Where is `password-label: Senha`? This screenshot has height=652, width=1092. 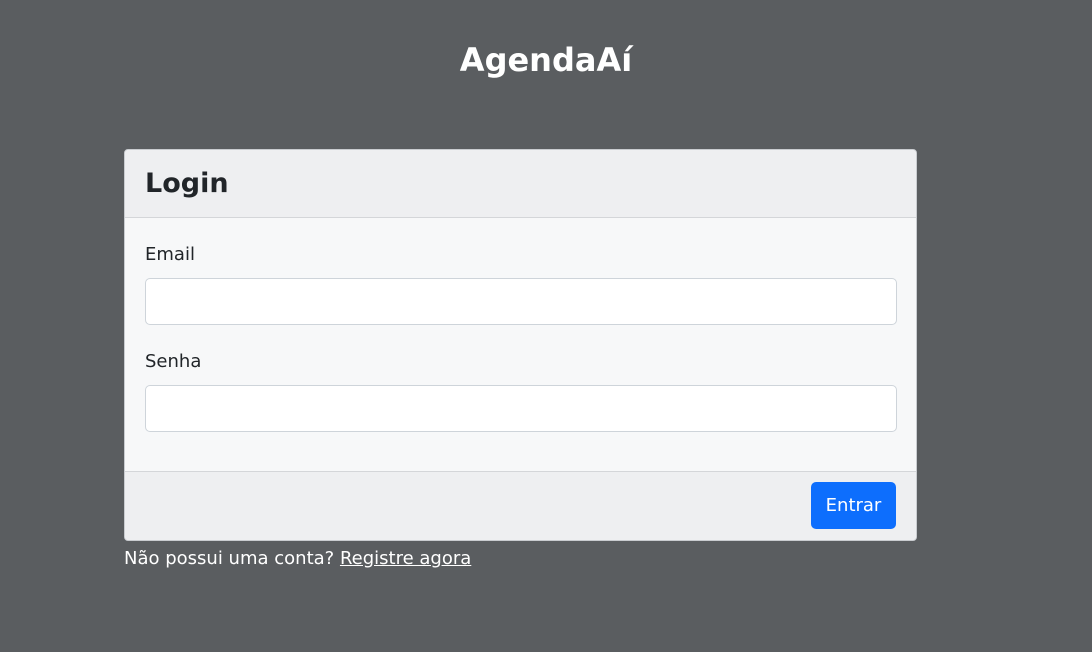 password-label: Senha is located at coordinates (173, 361).